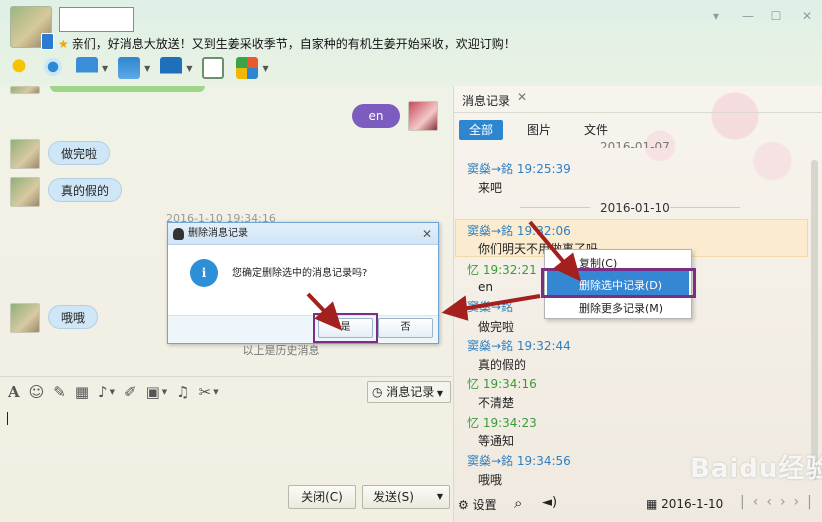  Describe the element at coordinates (548, 244) in the screenshot. I see `arrow-to-menu` at that location.